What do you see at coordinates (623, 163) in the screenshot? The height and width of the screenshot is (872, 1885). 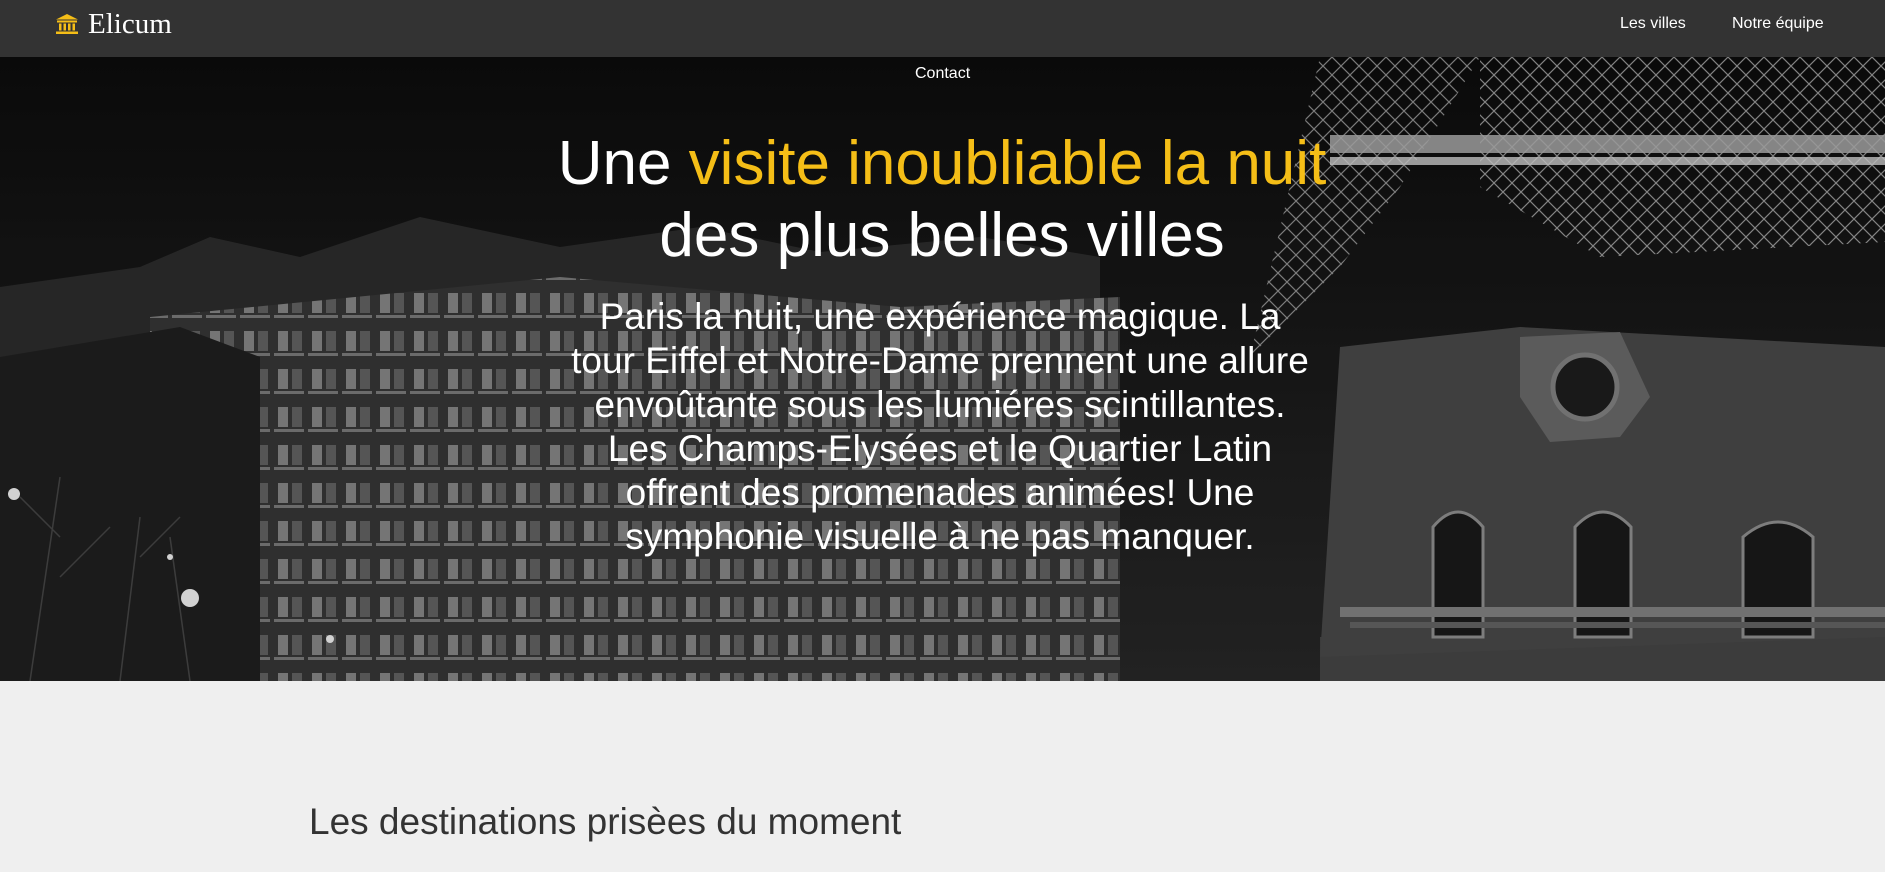 I see `hero-title-part-1: Une` at bounding box center [623, 163].